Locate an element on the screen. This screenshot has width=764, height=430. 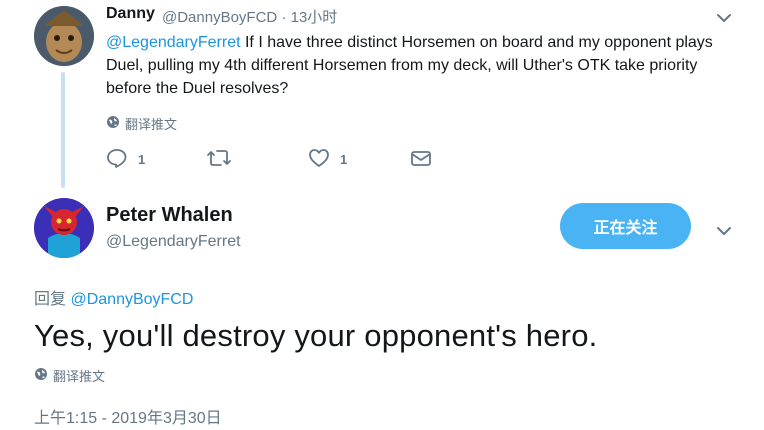
like-count: 1 is located at coordinates (344, 159).